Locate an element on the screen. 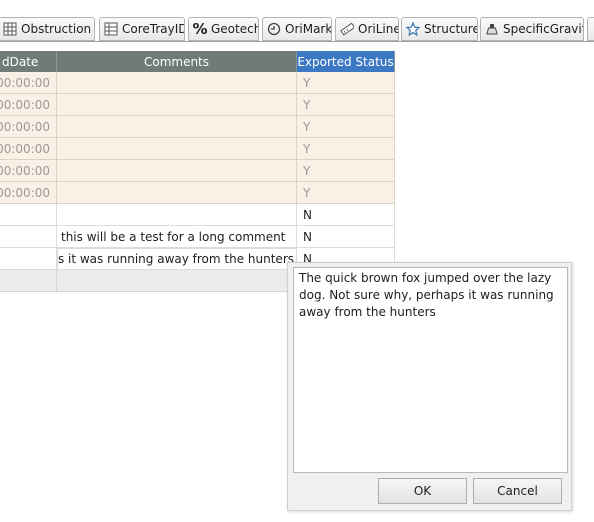 The image size is (594, 522). tab-label: OriLine is located at coordinates (378, 29).